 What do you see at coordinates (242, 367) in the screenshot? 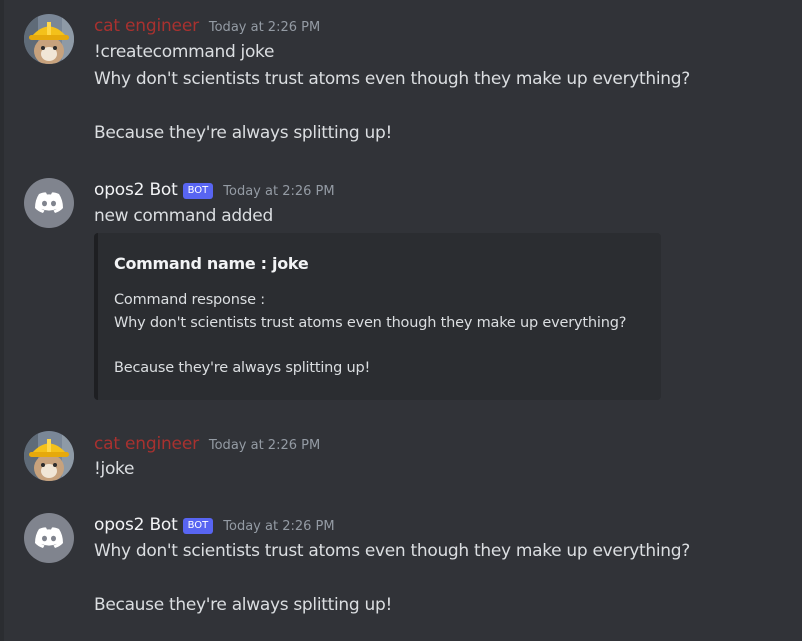
I see `embed-line: Because they're always splitting up!` at bounding box center [242, 367].